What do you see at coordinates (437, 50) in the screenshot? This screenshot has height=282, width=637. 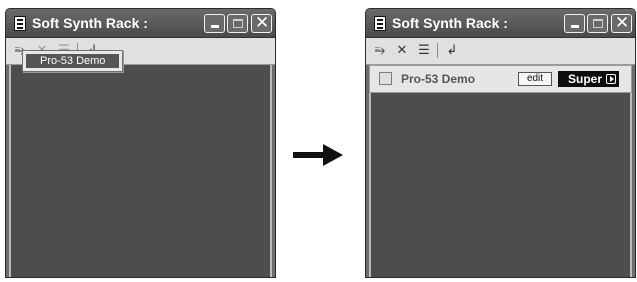 I see `toolbar-separator` at bounding box center [437, 50].